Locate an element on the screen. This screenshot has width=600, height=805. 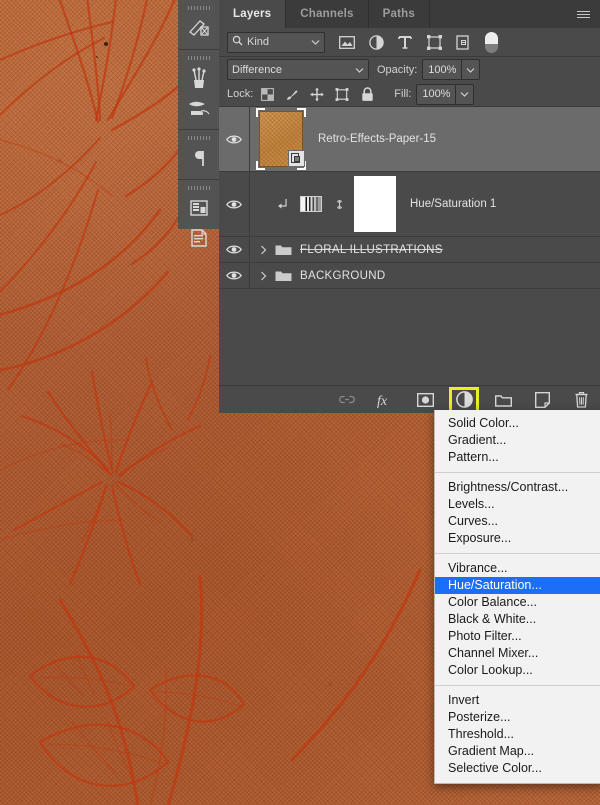
filter-kind-label: Kind is located at coordinates (258, 42).